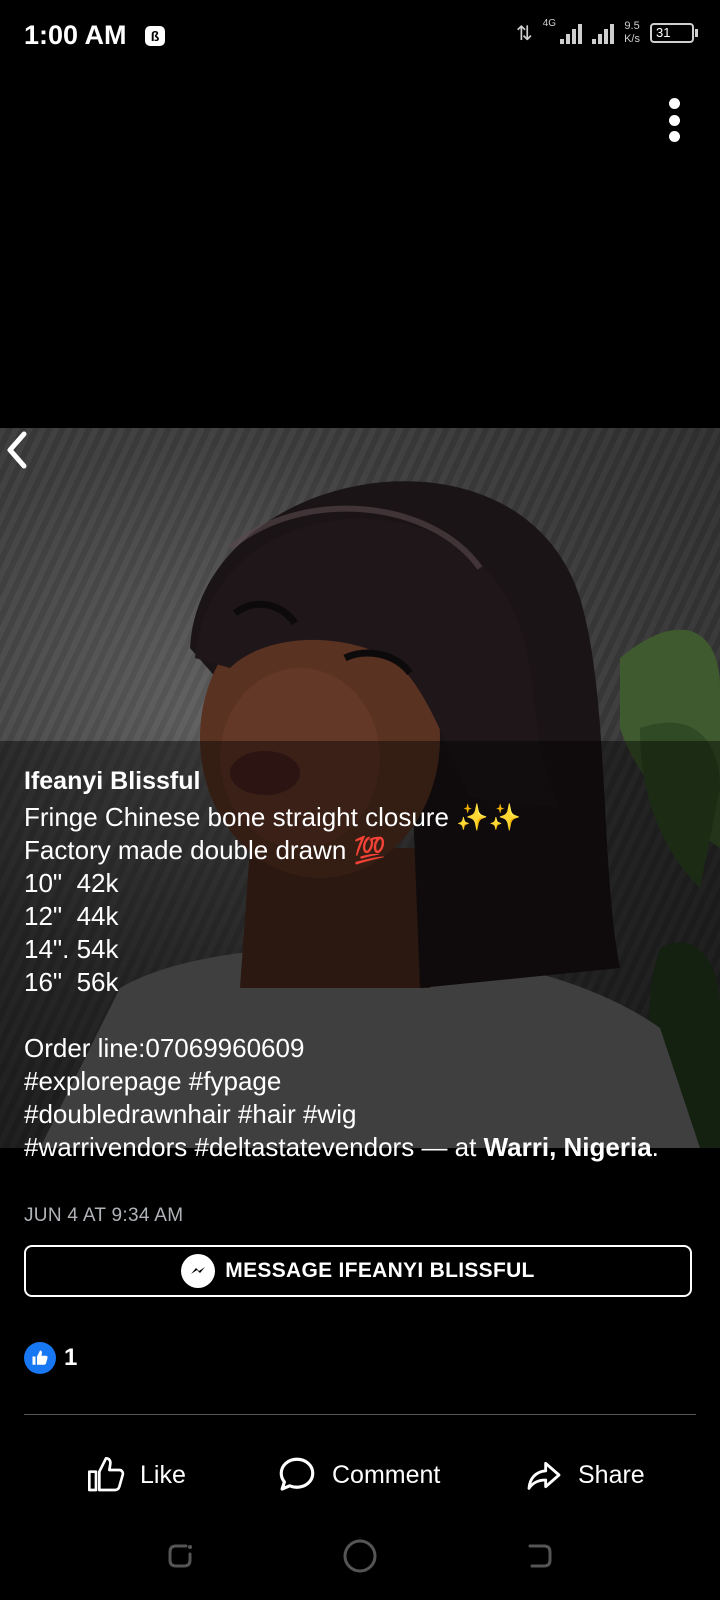 The width and height of the screenshot is (720, 1600). I want to click on comment-button: Comment, so click(358, 1475).